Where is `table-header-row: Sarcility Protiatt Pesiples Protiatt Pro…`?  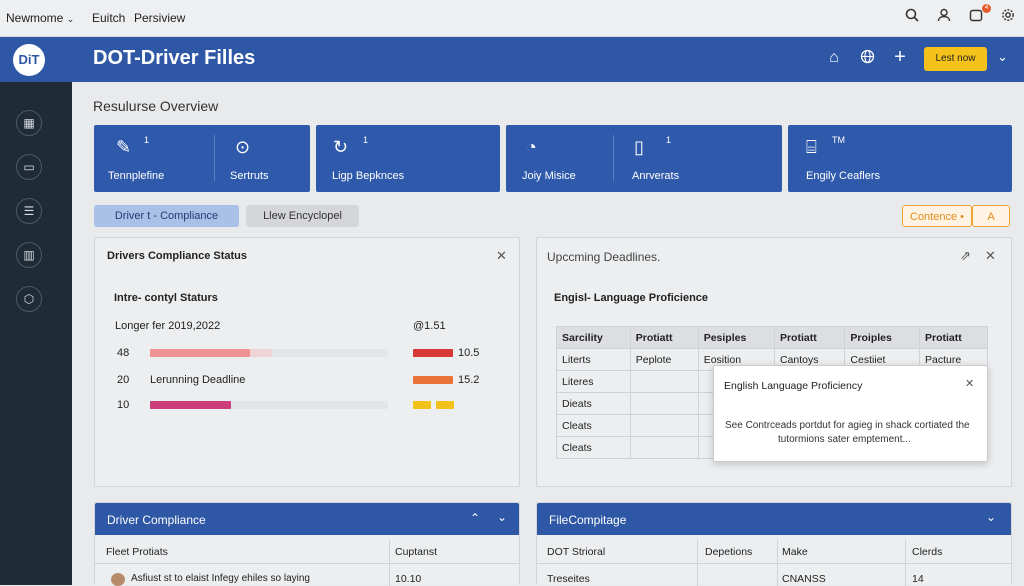
table-header-row: Sarcility Protiatt Pesiples Protiatt Pro… is located at coordinates (772, 337).